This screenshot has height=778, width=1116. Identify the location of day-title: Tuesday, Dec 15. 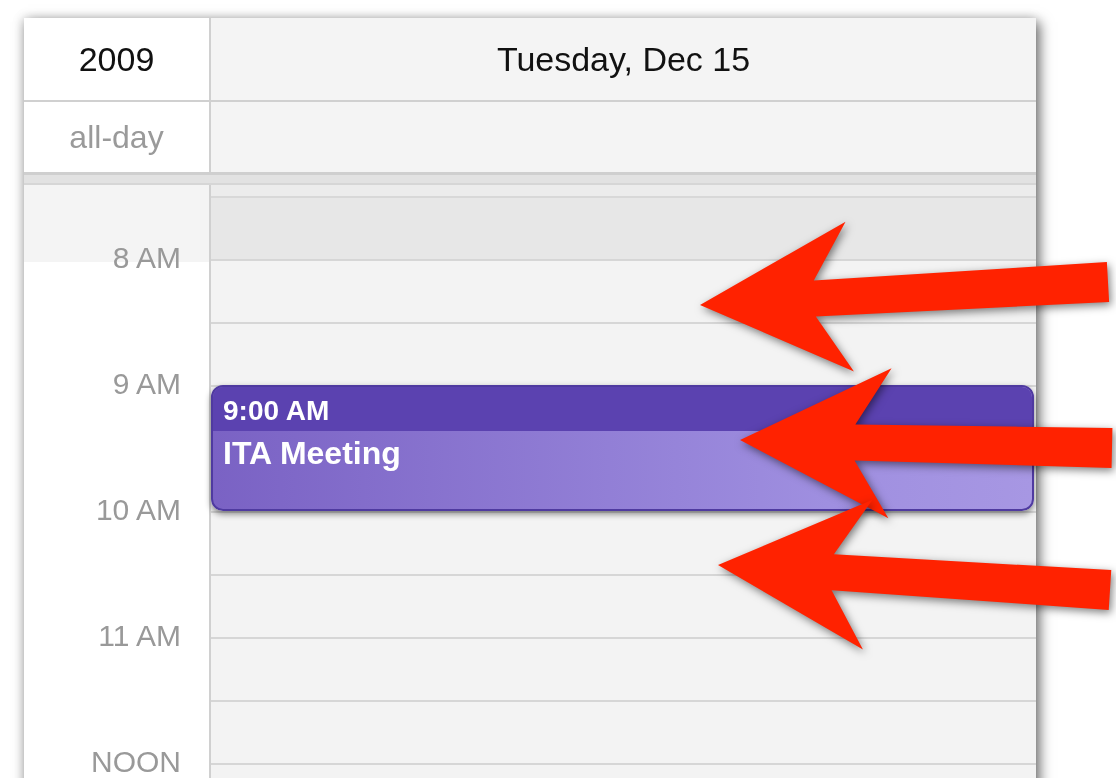
(623, 60).